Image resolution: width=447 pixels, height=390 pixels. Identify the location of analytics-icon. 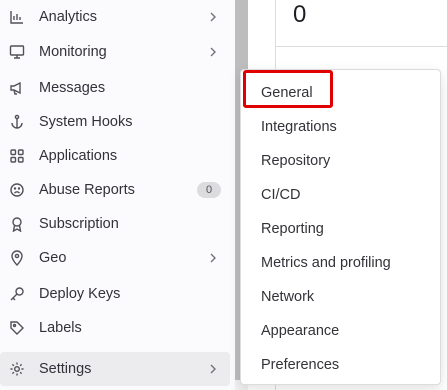
(17, 17).